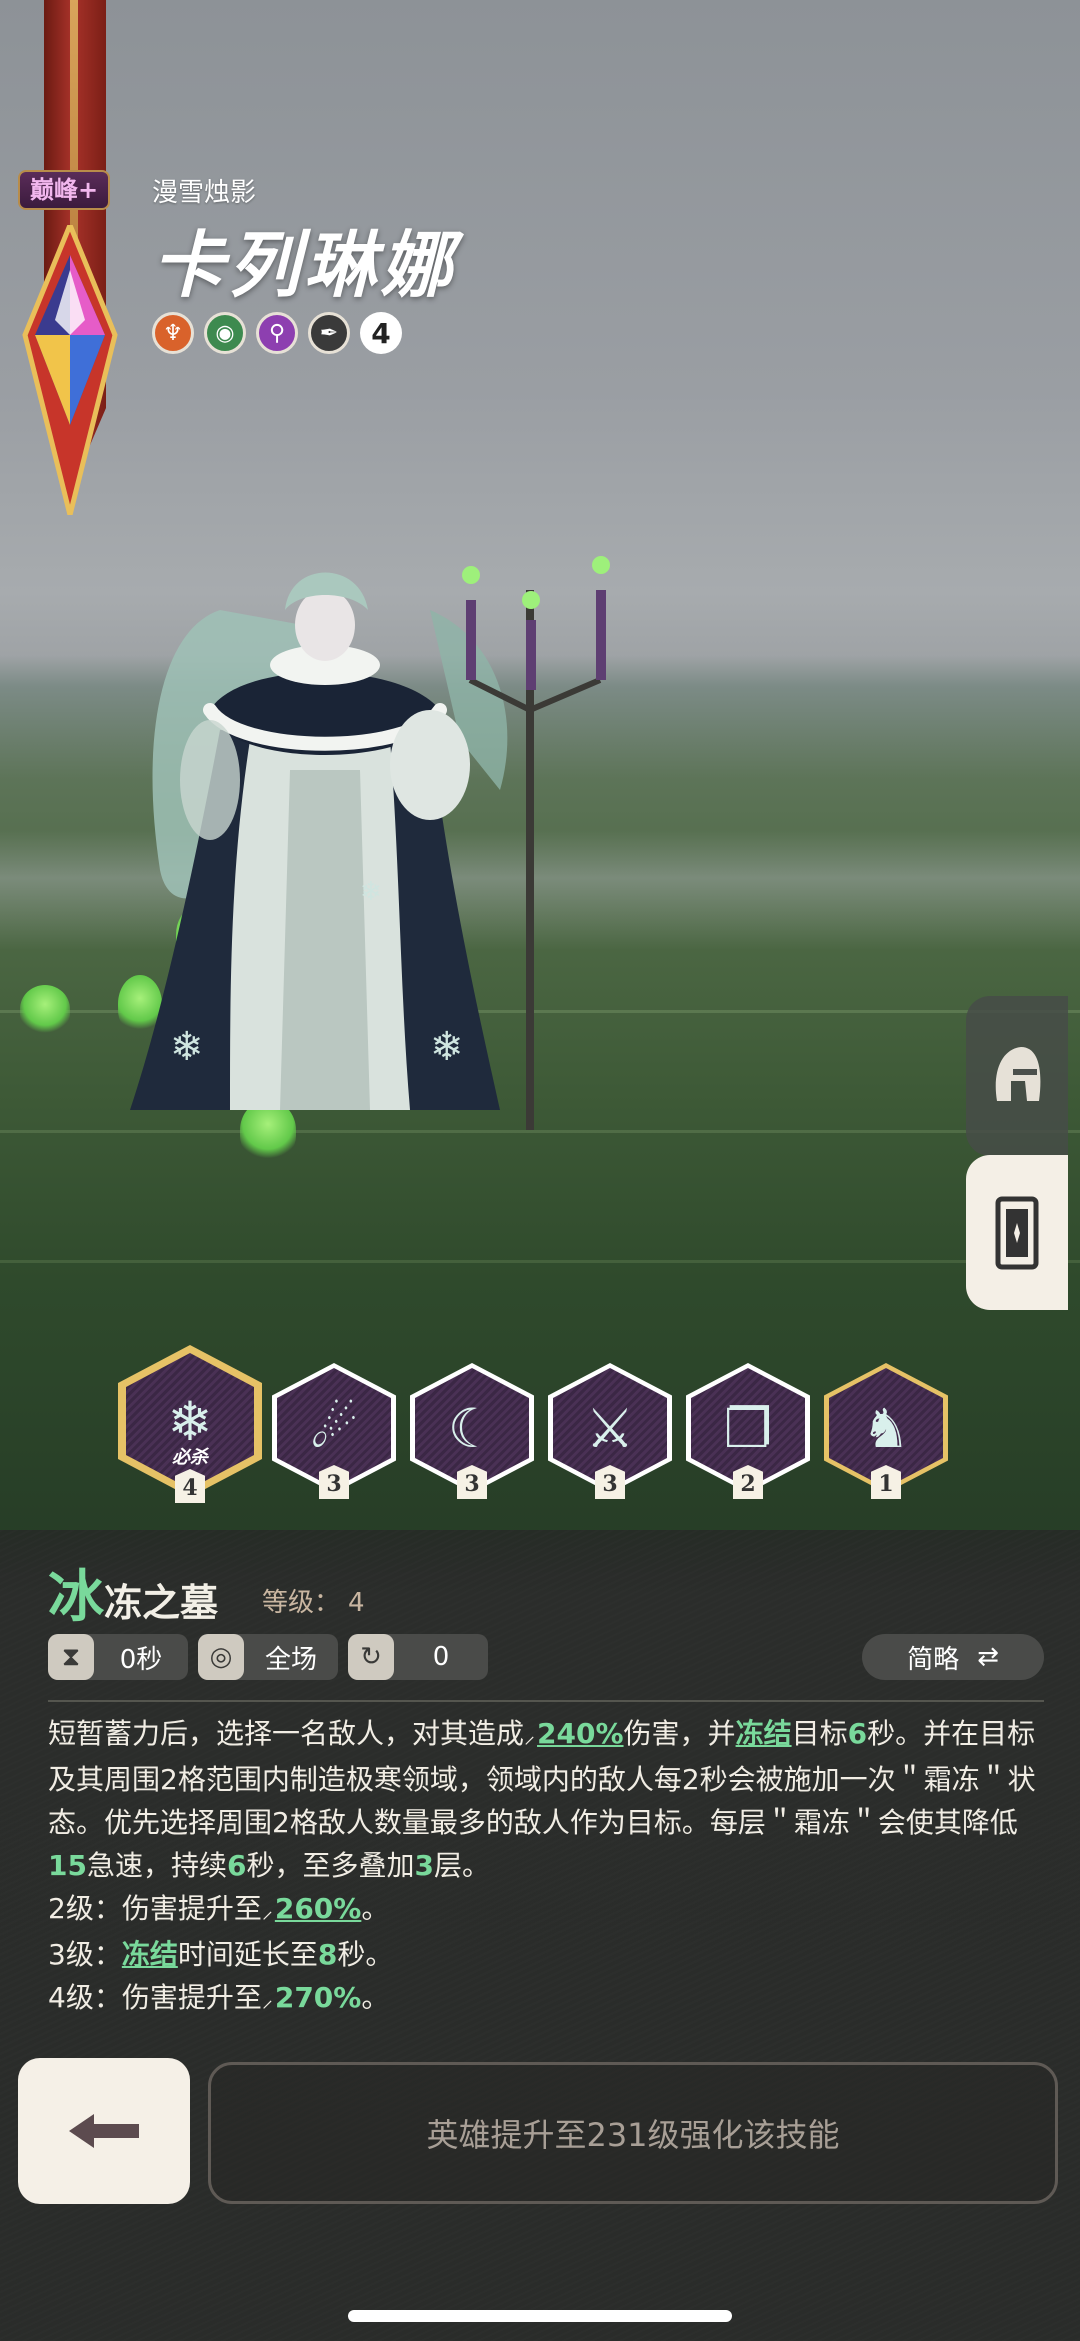 The width and height of the screenshot is (1080, 2341). What do you see at coordinates (204, 193) in the screenshot?
I see `hero-subtitle: 漫雪烛影` at bounding box center [204, 193].